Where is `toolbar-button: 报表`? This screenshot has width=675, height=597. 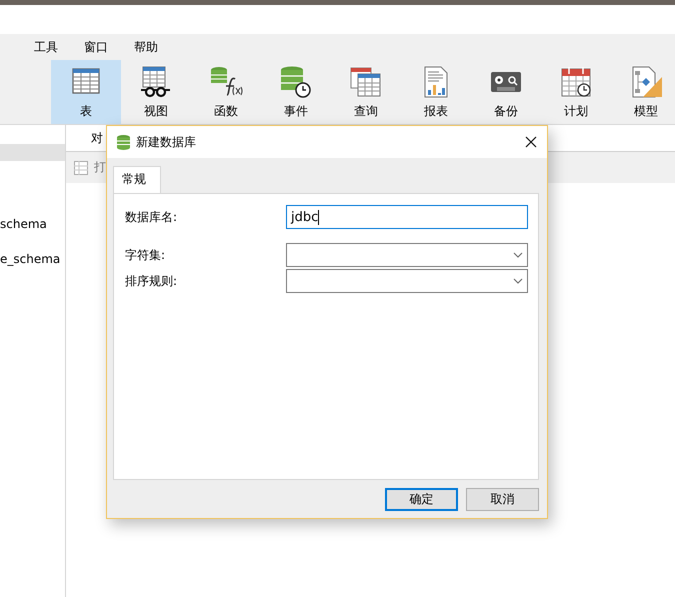 toolbar-button: 报表 is located at coordinates (436, 92).